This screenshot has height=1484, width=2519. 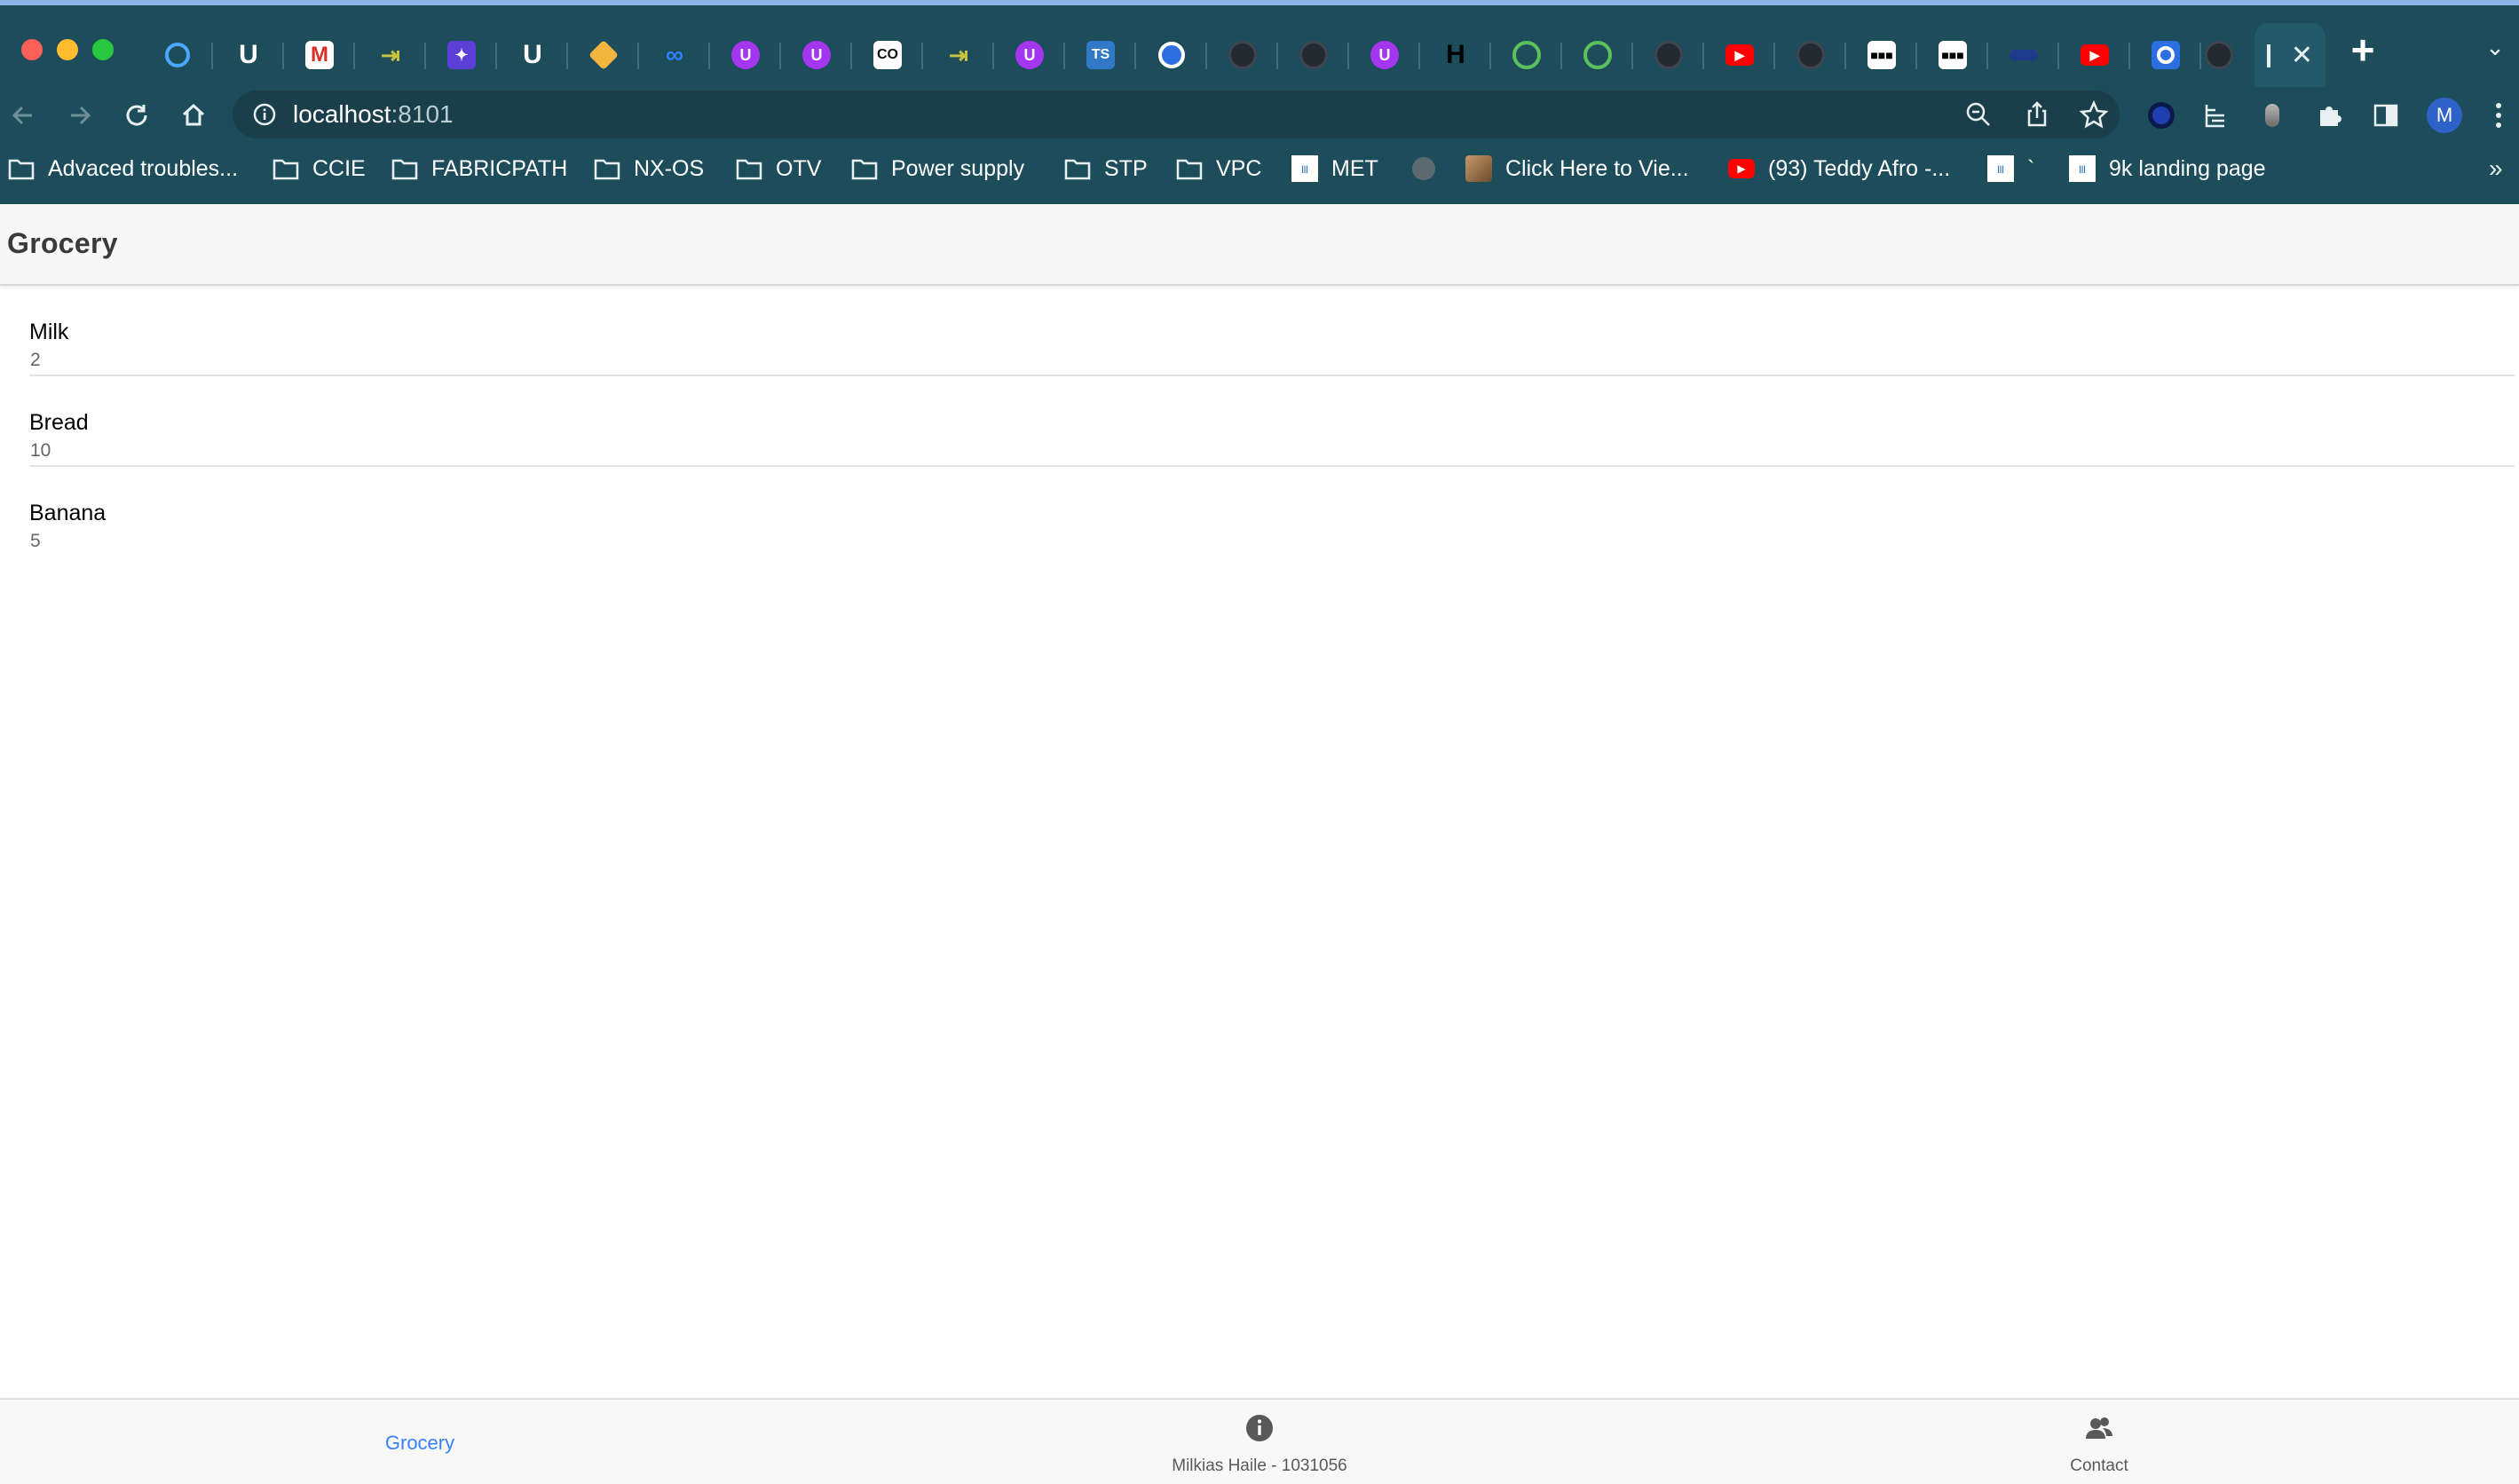 What do you see at coordinates (2272, 116) in the screenshot?
I see `extension-mic-icon` at bounding box center [2272, 116].